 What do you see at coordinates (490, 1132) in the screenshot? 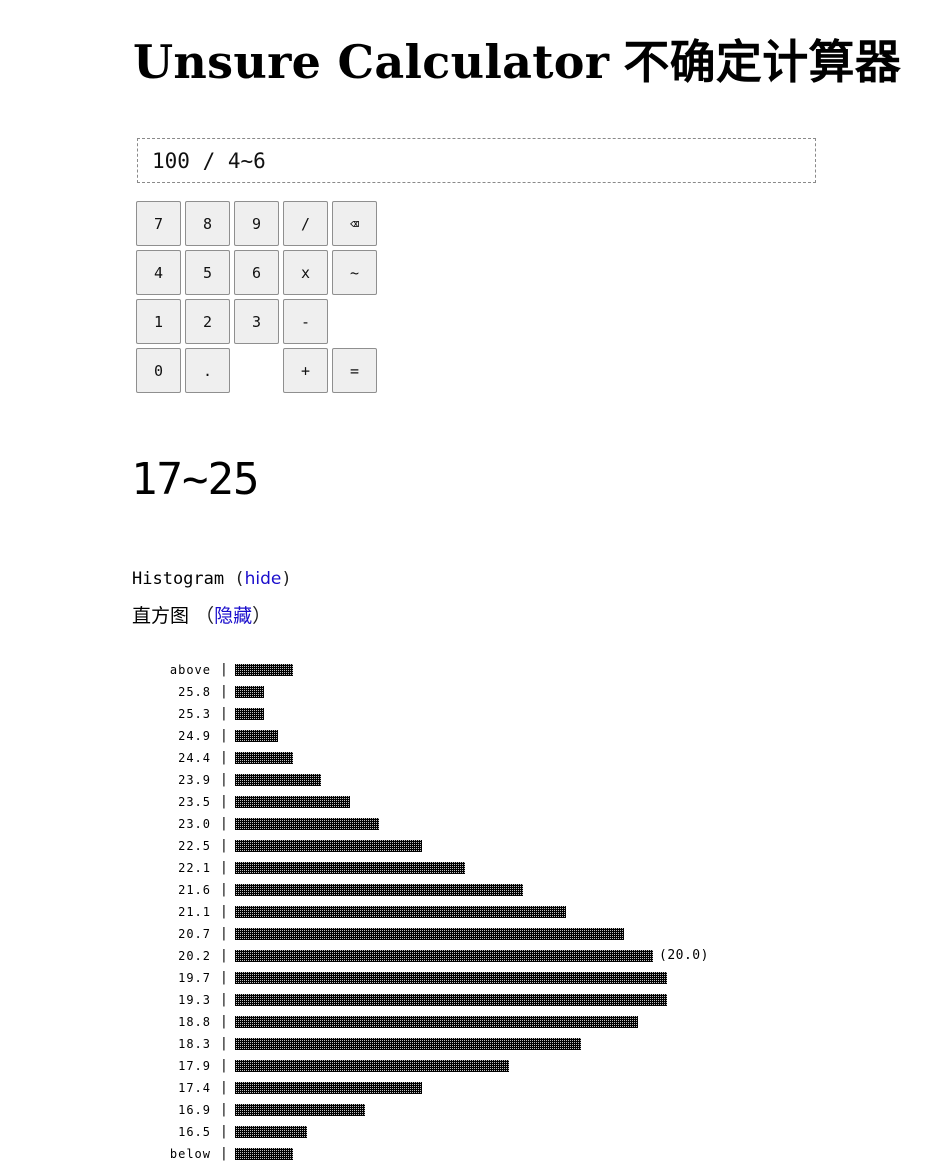
I see `histogram-row: 16.5 |` at bounding box center [490, 1132].